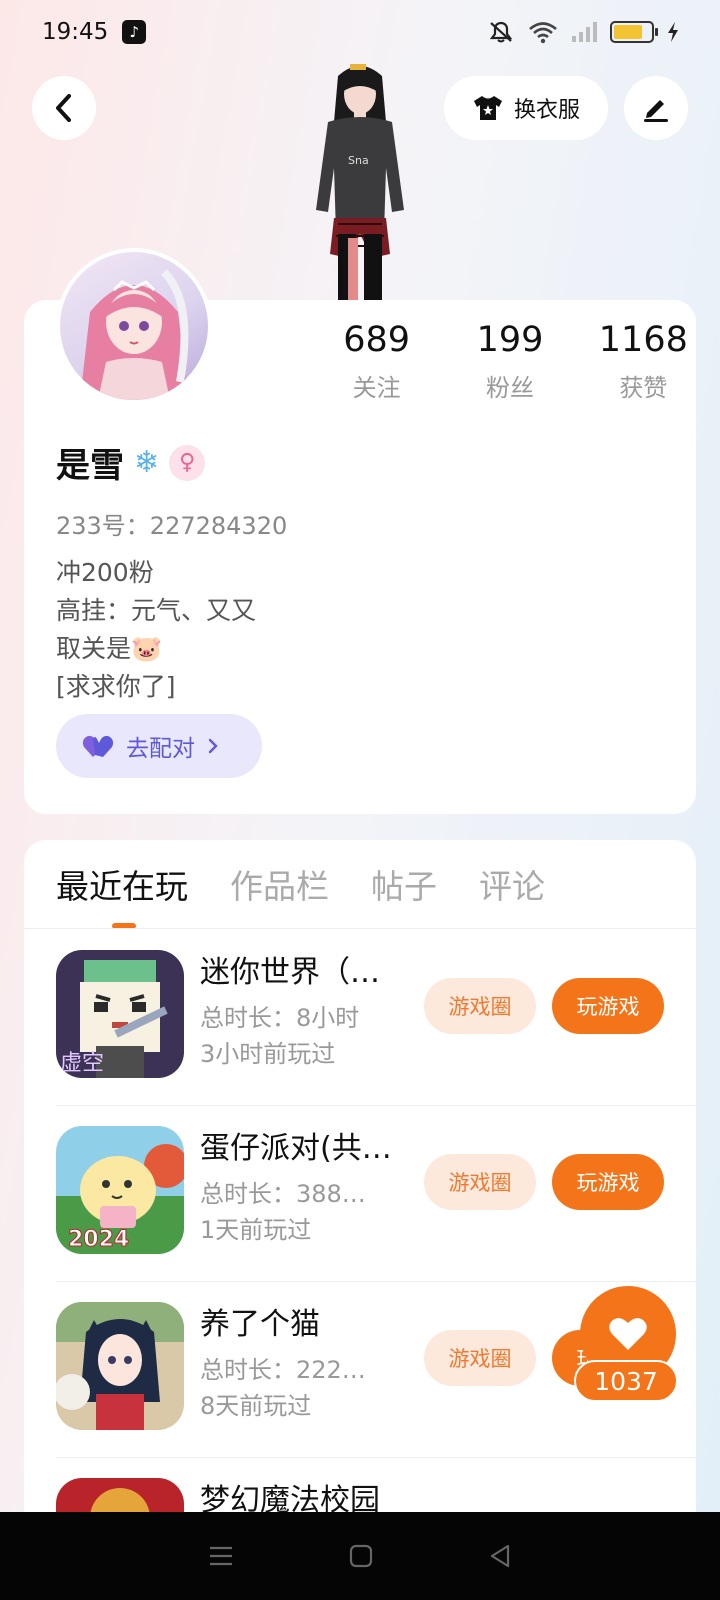 The height and width of the screenshot is (1600, 720). Describe the element at coordinates (546, 110) in the screenshot. I see `change-outfit-label: 换衣服` at that location.